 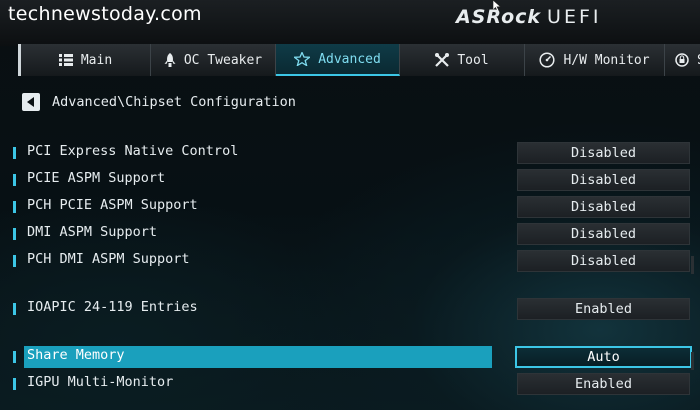 I want to click on setting-label: DMI ASPM Support, so click(x=92, y=232).